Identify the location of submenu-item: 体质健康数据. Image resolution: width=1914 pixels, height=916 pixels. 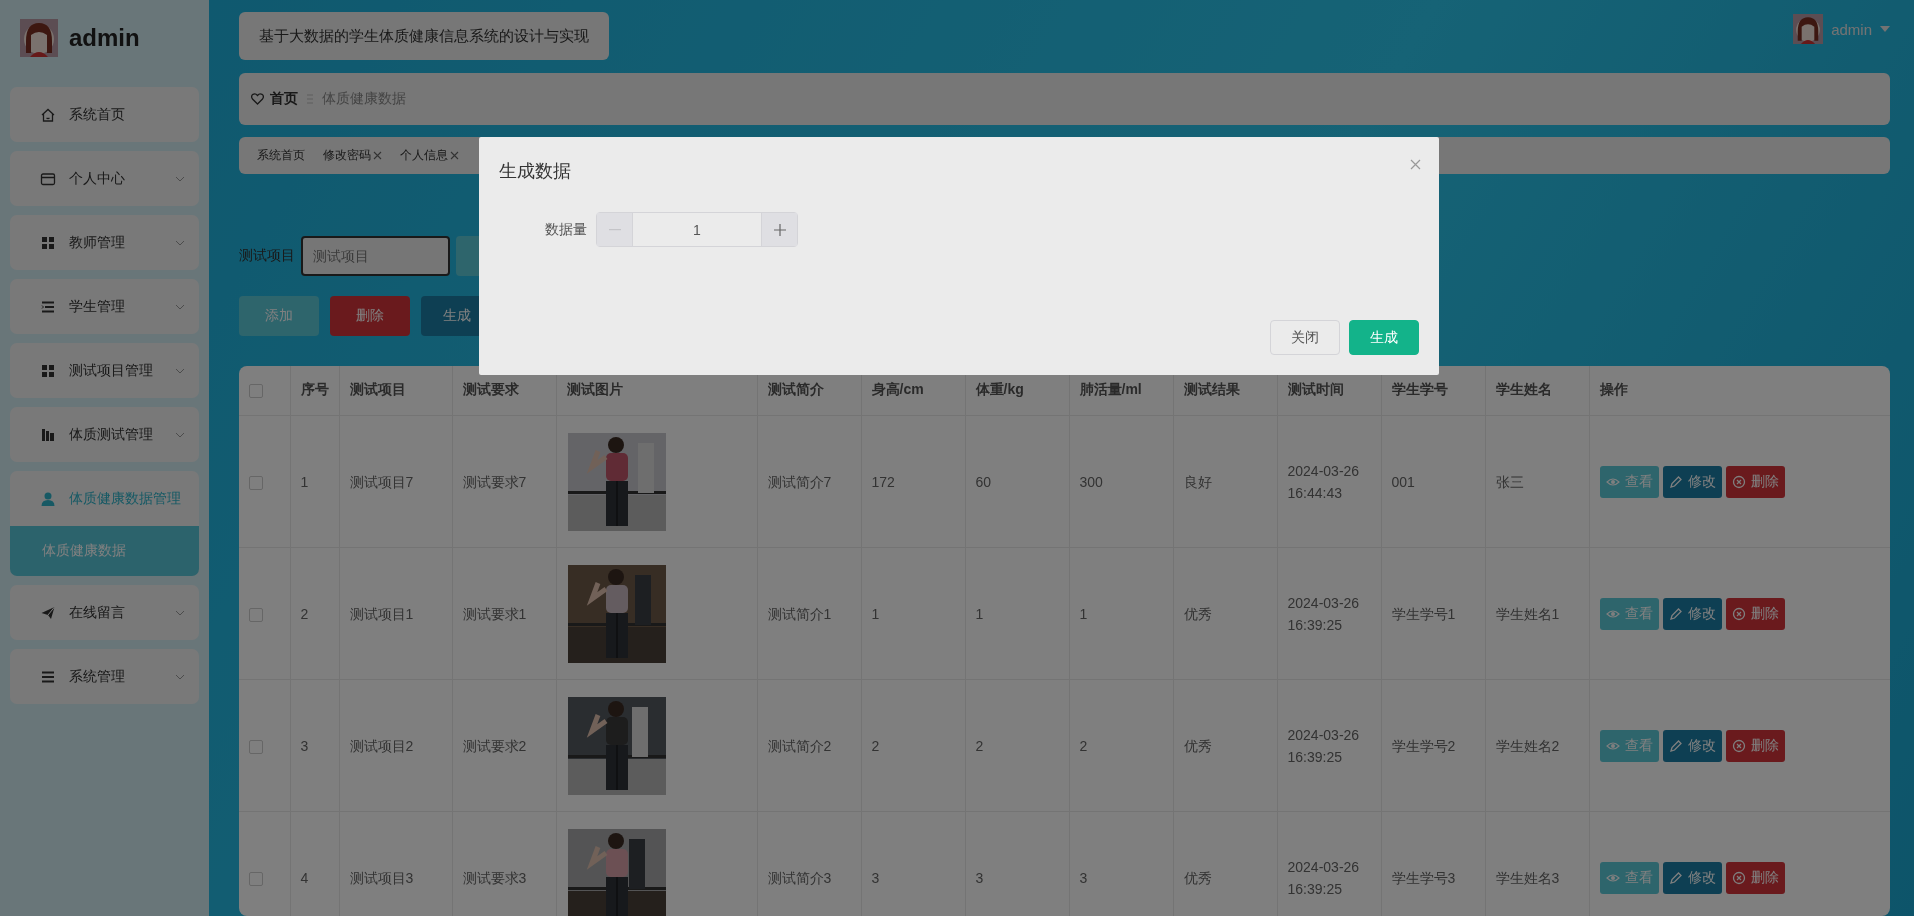
(104, 551).